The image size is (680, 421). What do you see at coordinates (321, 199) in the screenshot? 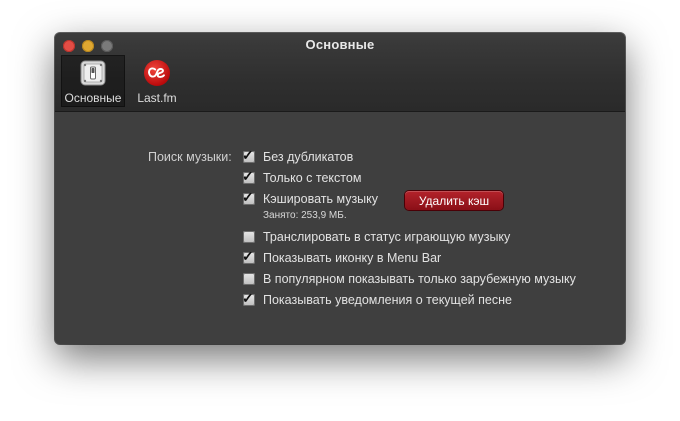
I see `option-label: Кэшировать музыку` at bounding box center [321, 199].